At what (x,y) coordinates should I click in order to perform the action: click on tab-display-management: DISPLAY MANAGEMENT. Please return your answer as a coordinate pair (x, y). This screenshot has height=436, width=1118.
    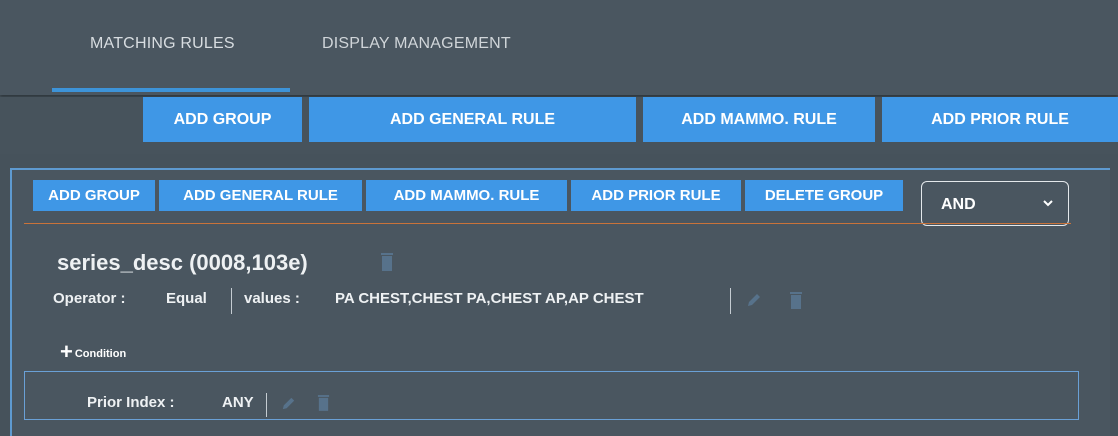
    Looking at the image, I should click on (416, 44).